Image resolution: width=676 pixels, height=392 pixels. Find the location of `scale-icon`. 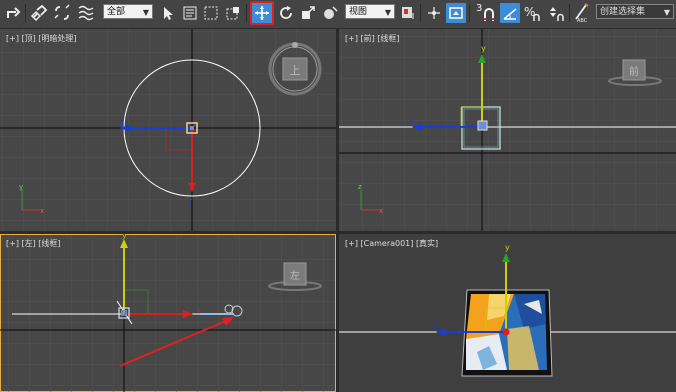

scale-icon is located at coordinates (308, 13).